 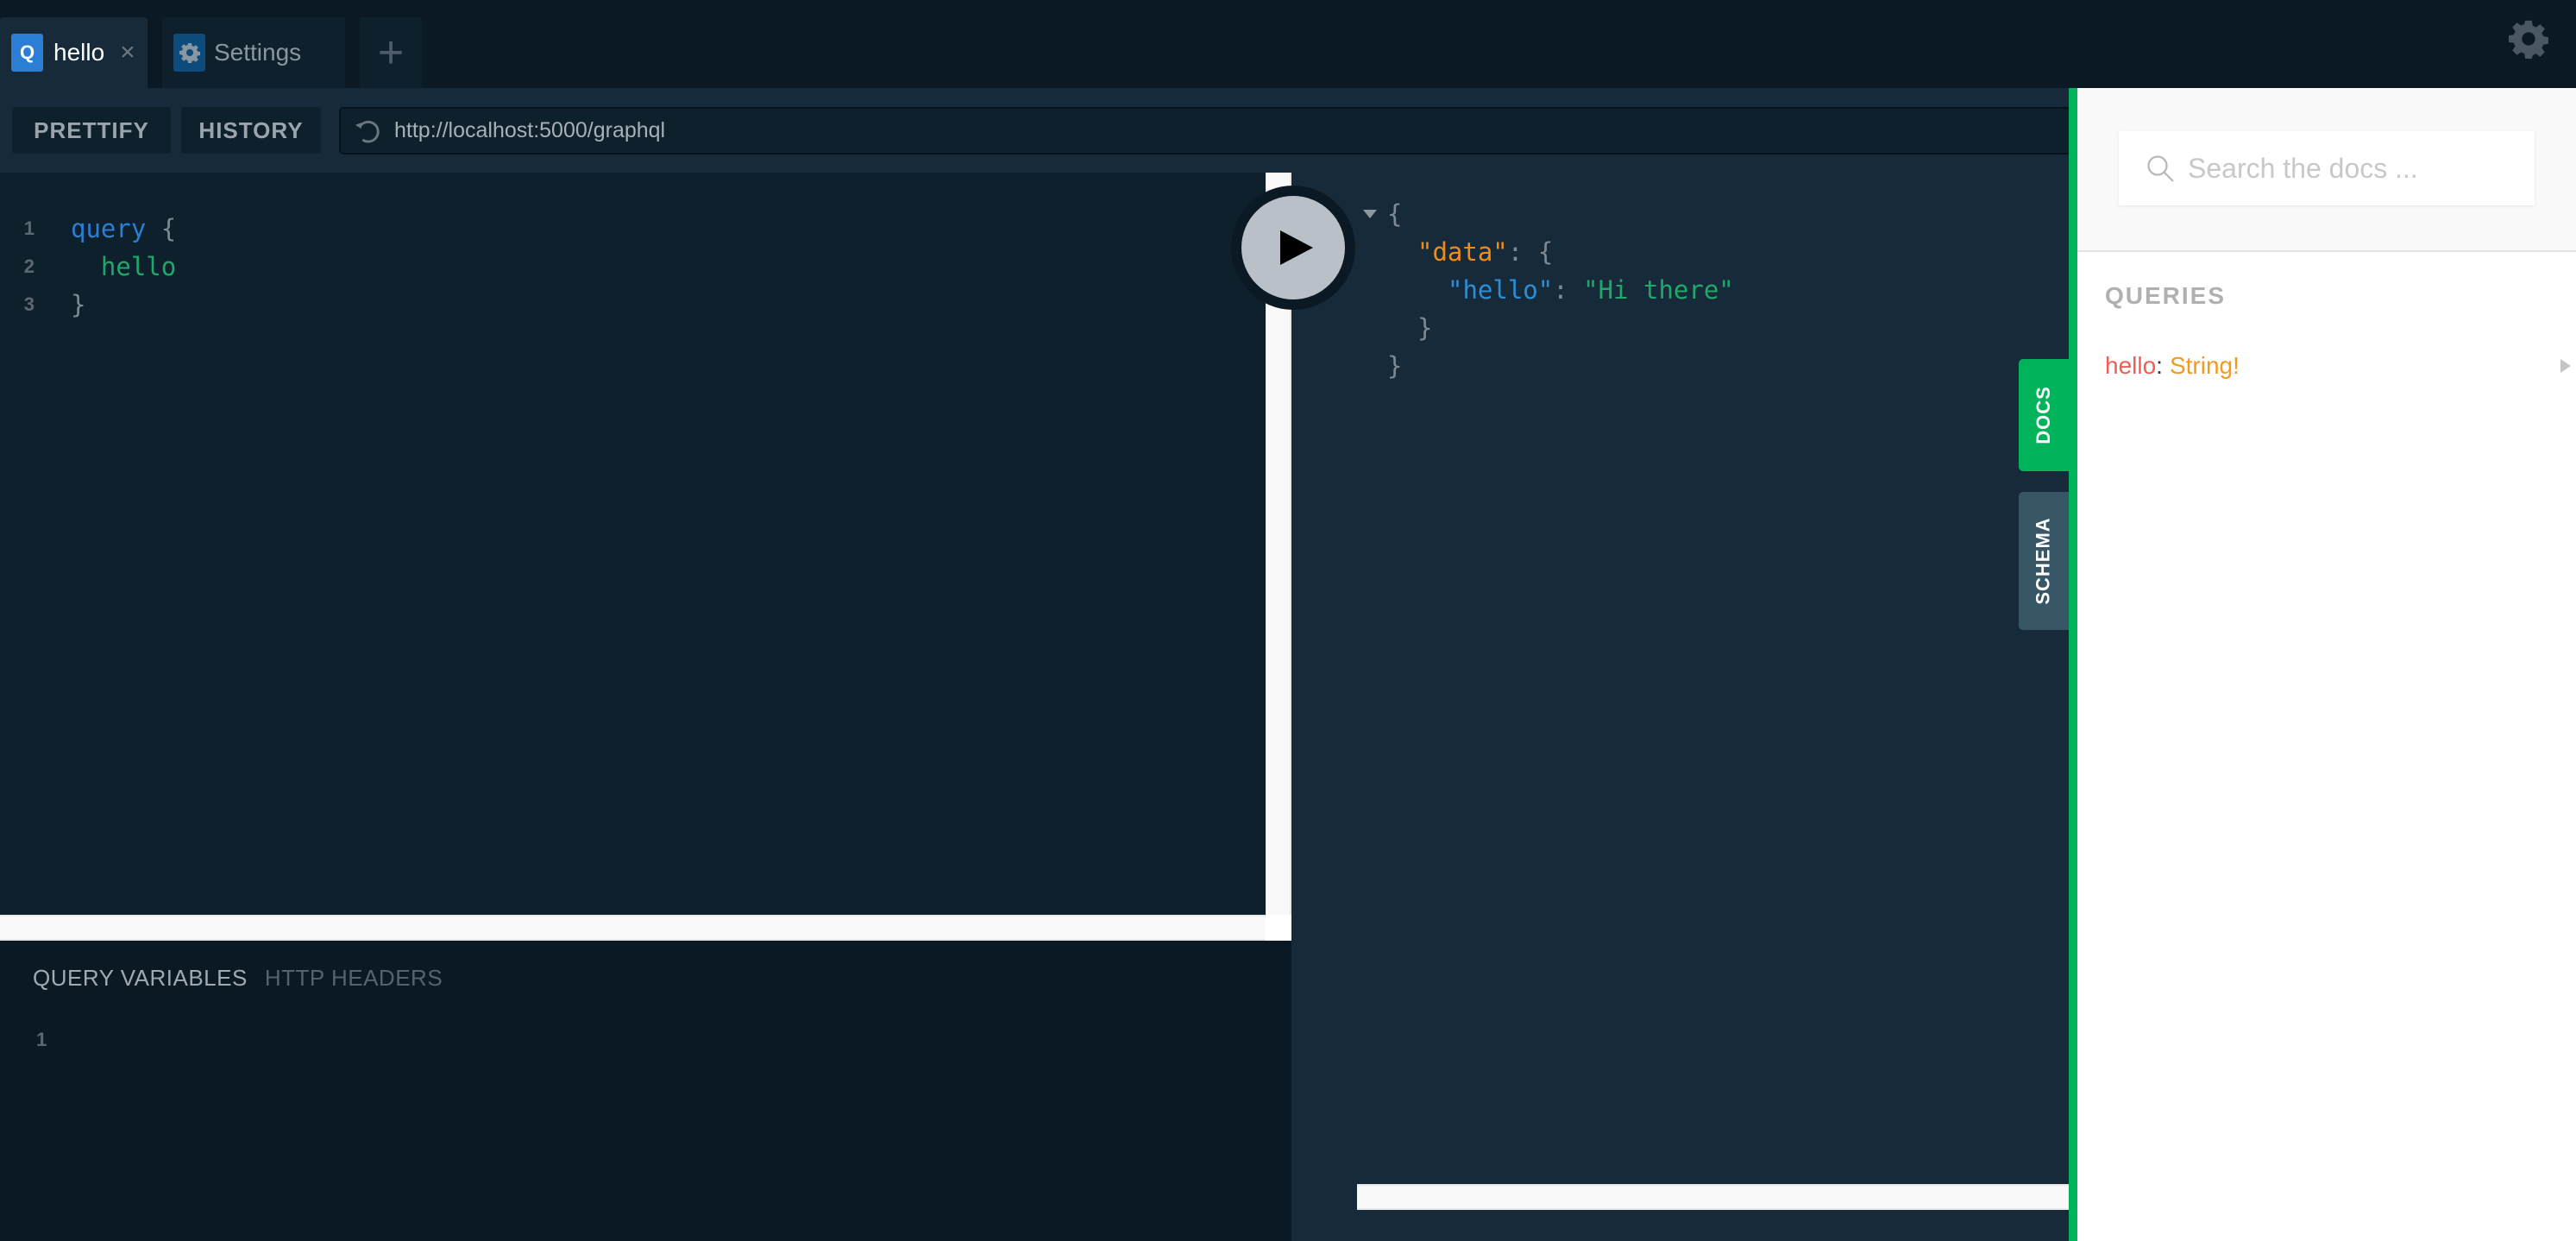 I want to click on tab-label: Settings, so click(x=258, y=52).